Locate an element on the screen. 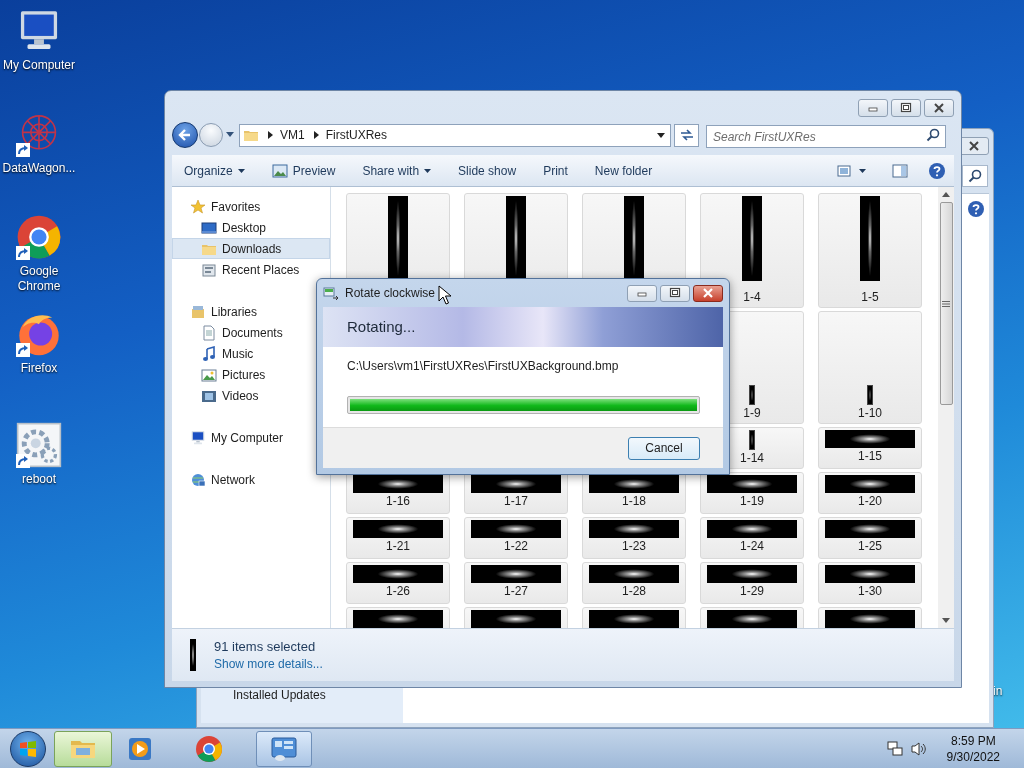  file-tile: 1-17 is located at coordinates (516, 493).